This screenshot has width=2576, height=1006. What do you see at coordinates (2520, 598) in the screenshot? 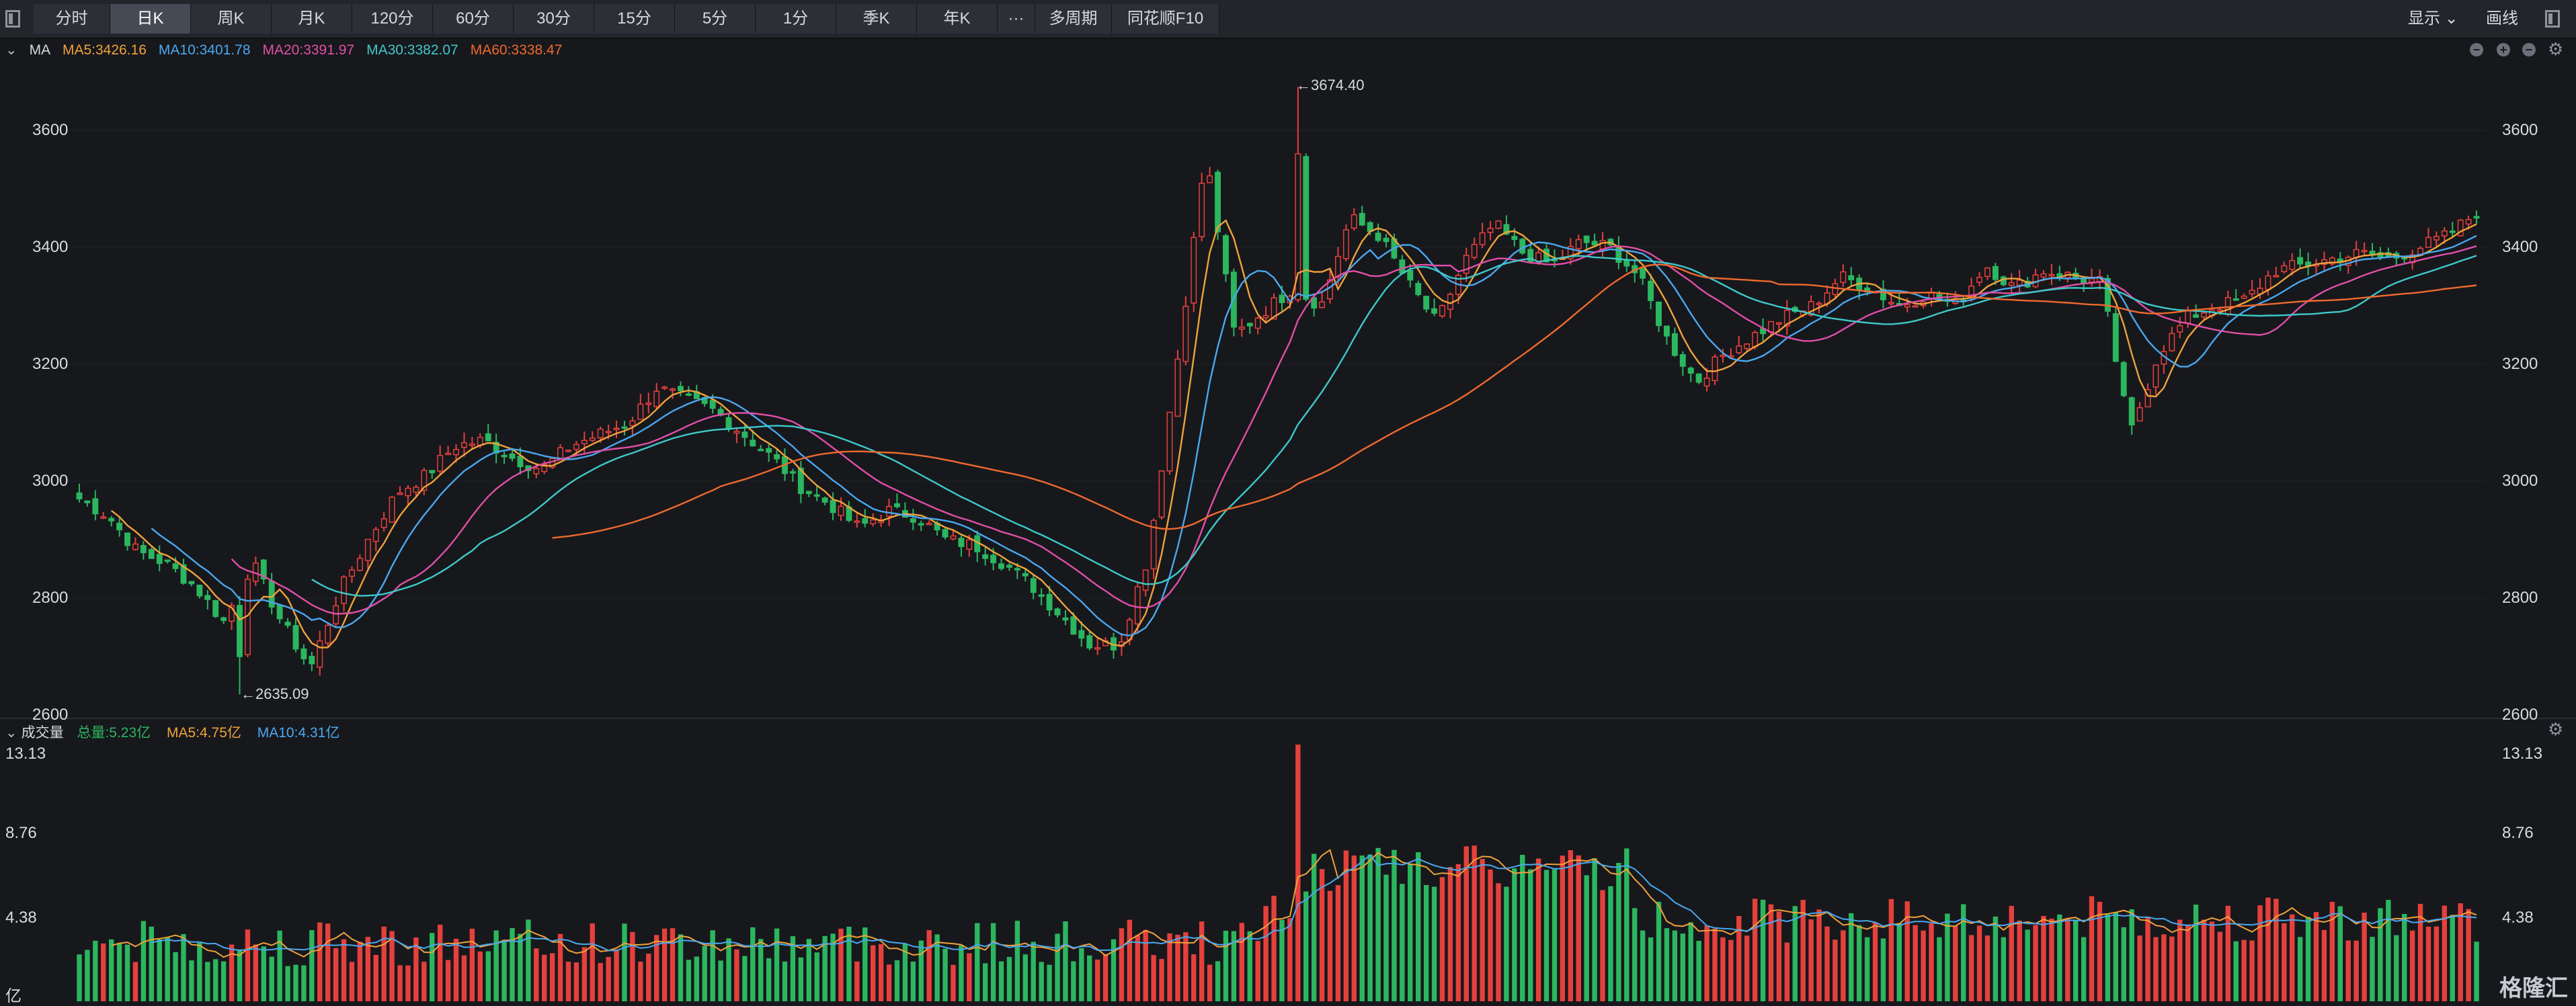
I see `price-axis-label: 2800` at bounding box center [2520, 598].